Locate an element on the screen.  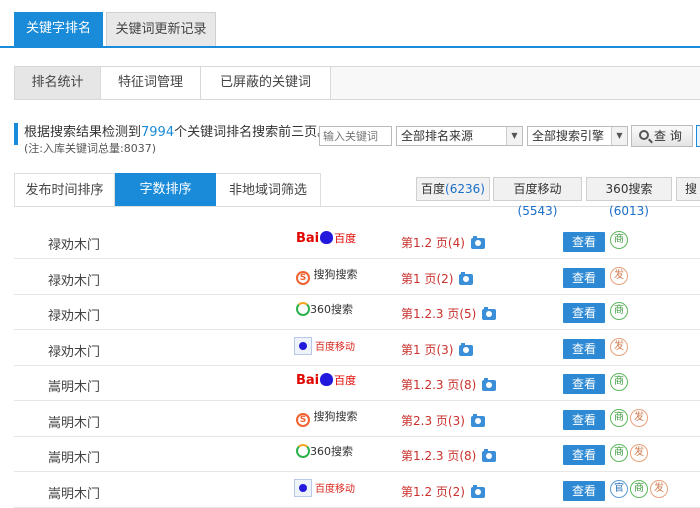
rank-text: 第1.2 页(2) is located at coordinates (433, 491).